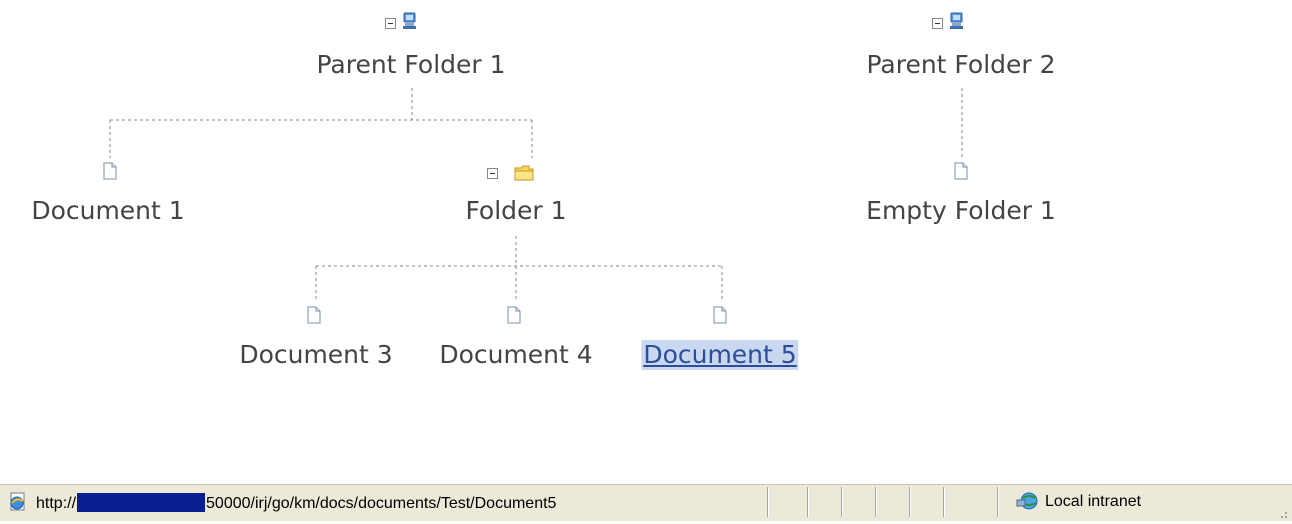 The image size is (1292, 524). I want to click on tree-node-empty-folder-1: Empty Folder 1, so click(961, 211).